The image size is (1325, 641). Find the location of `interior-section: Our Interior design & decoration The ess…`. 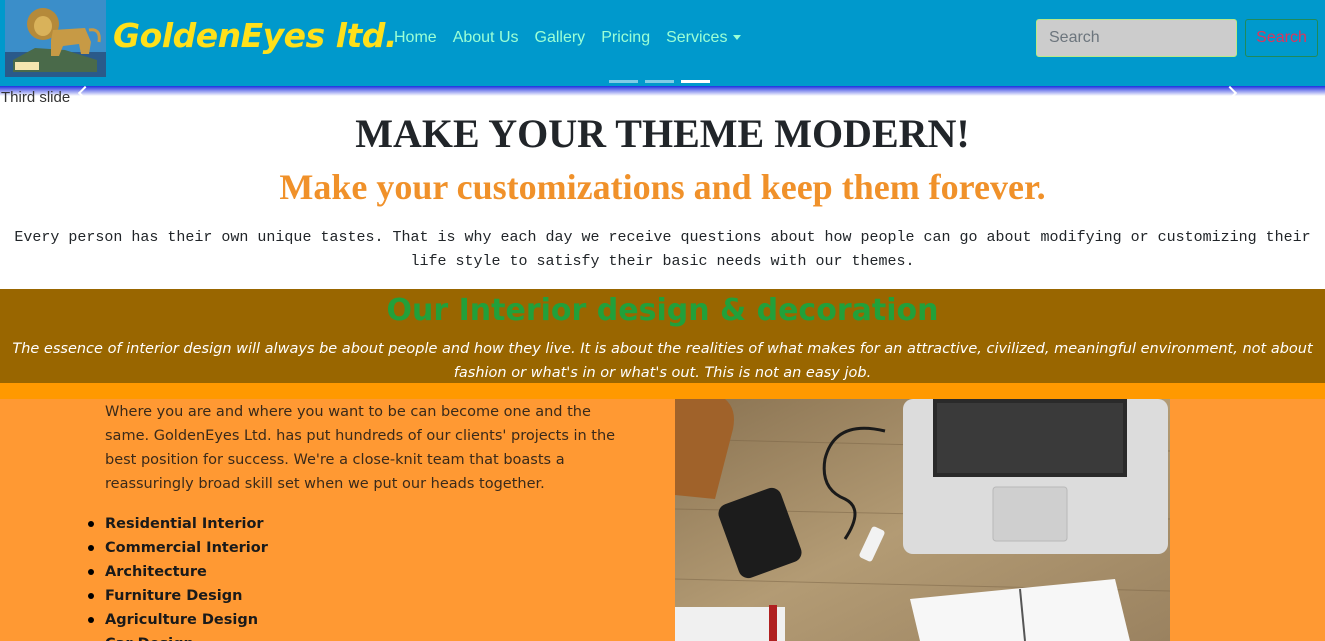

interior-section: Our Interior design & decoration The ess… is located at coordinates (662, 336).